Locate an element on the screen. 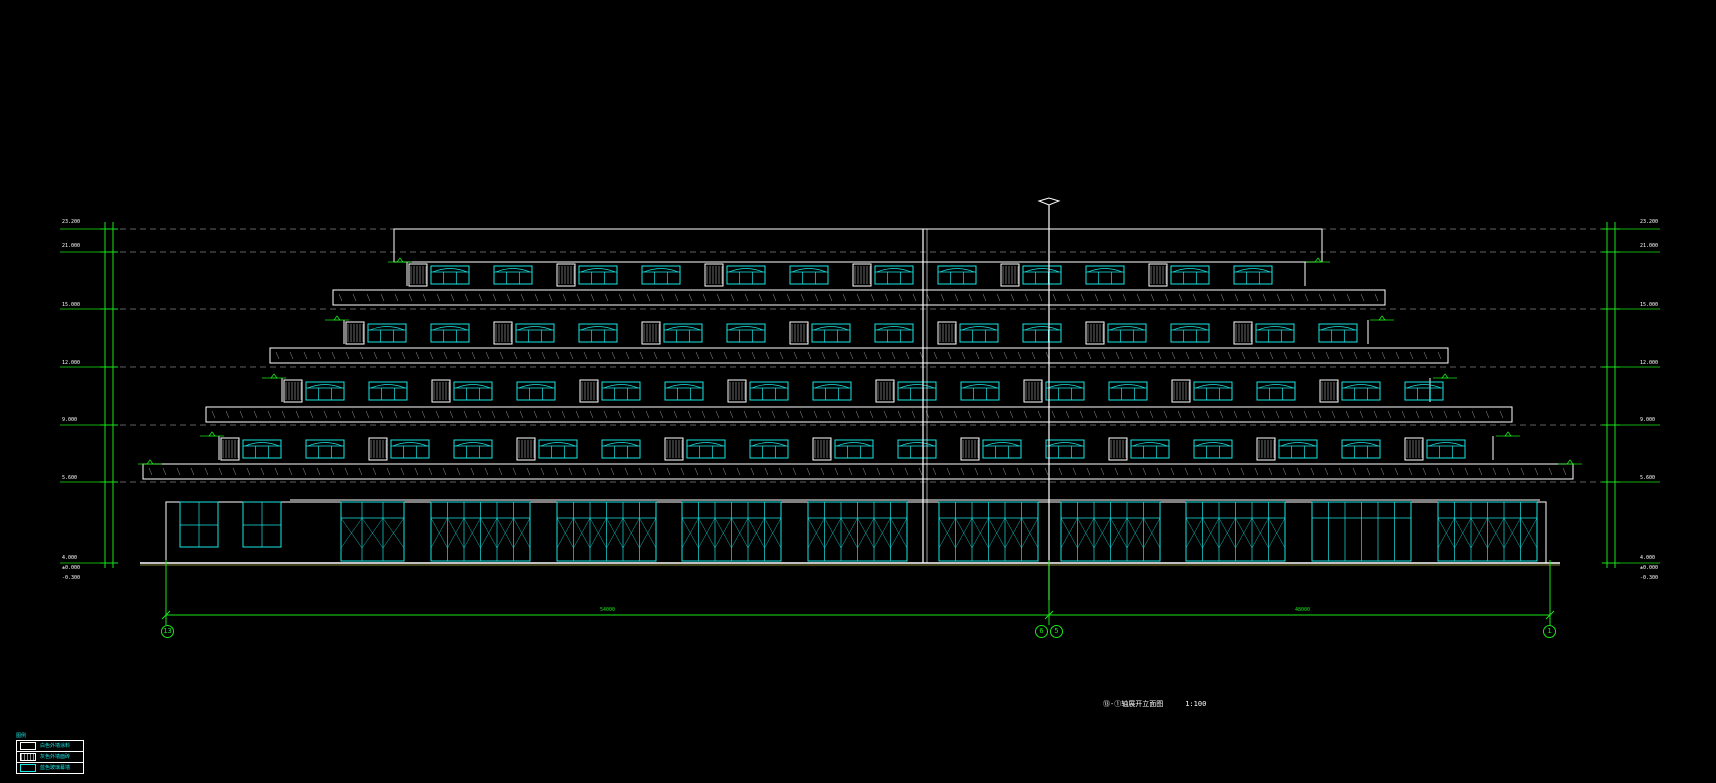 The width and height of the screenshot is (1716, 783). elevation-label: 4.000 is located at coordinates (70, 558).